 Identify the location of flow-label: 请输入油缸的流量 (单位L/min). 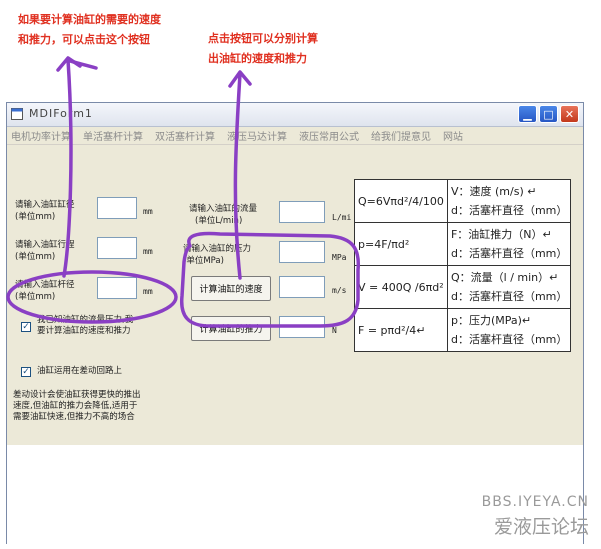
(223, 215).